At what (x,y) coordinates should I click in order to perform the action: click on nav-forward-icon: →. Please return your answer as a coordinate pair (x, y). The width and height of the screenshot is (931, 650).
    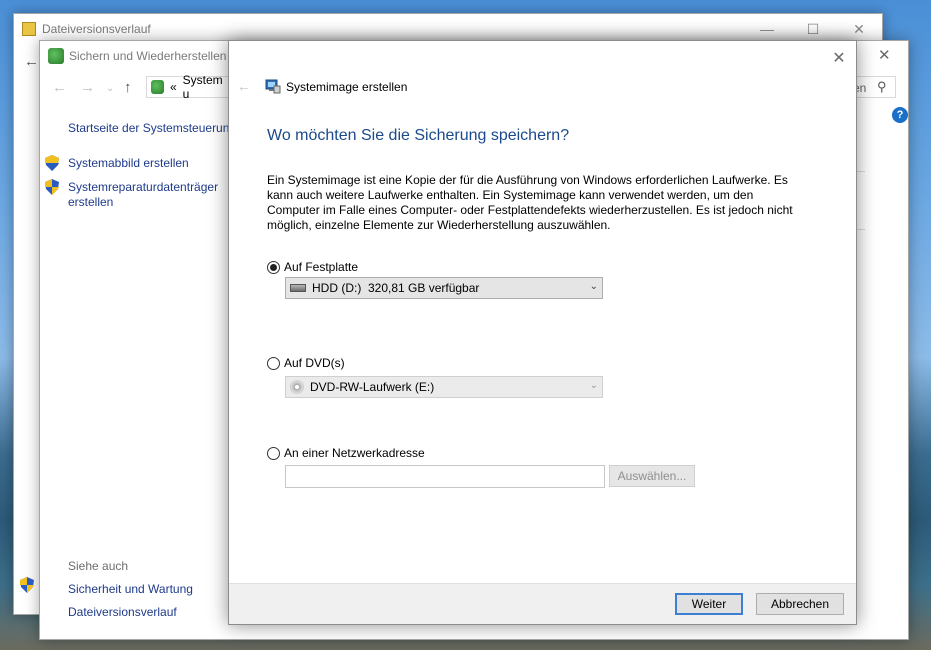
    Looking at the image, I should click on (87, 87).